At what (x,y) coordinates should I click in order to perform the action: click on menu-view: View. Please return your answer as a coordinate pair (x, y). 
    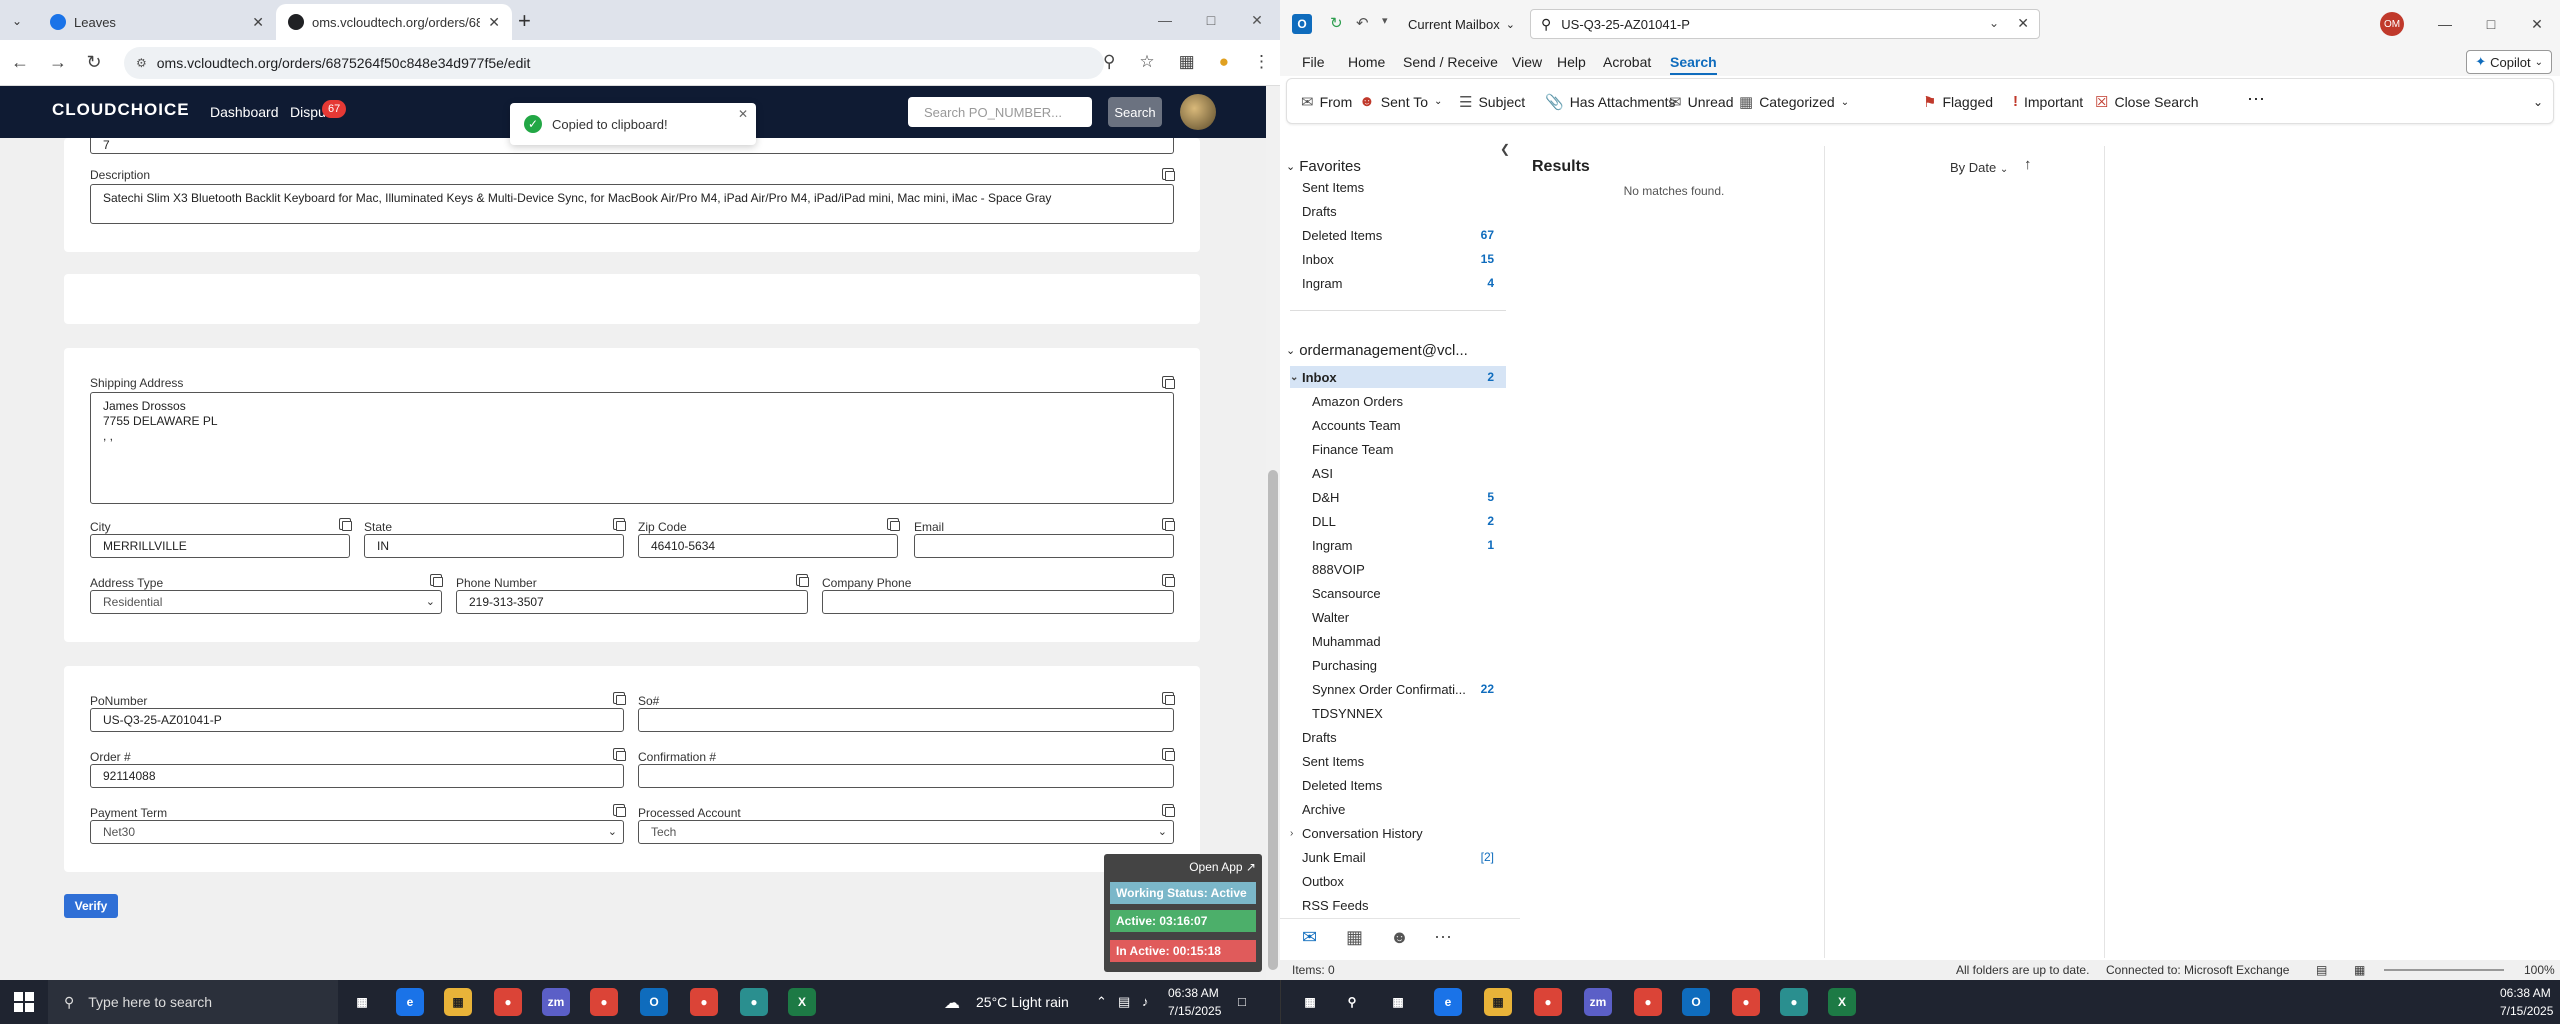
    Looking at the image, I should click on (1527, 62).